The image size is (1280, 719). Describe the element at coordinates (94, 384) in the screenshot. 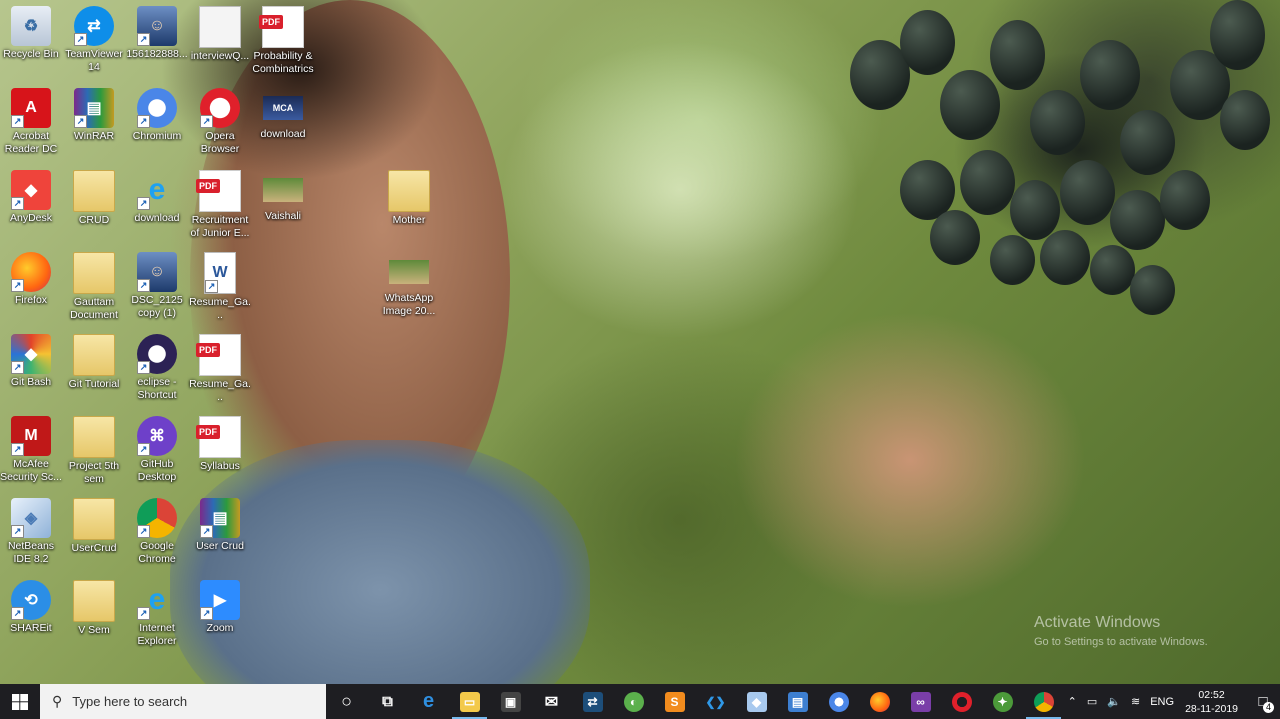

I see `desktop-icon-label: Git Tutorial` at that location.